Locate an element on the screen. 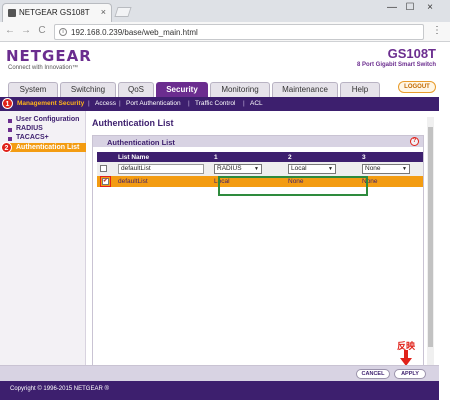 The width and height of the screenshot is (450, 409). tab-close-icon: × is located at coordinates (103, 12).